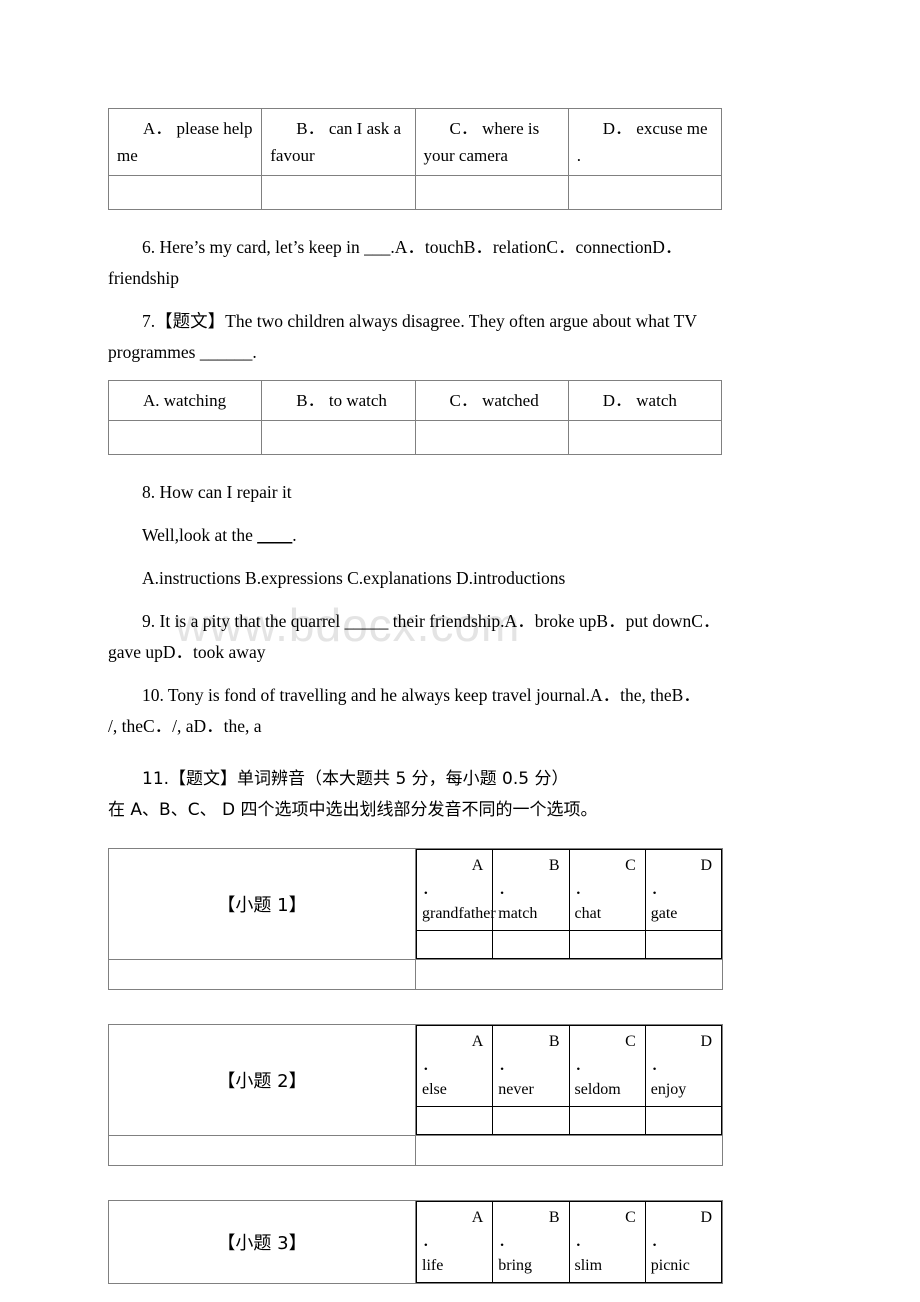 Image resolution: width=920 pixels, height=1302 pixels. Describe the element at coordinates (481, 142) in the screenshot. I see `option-text: where is your camera` at that location.